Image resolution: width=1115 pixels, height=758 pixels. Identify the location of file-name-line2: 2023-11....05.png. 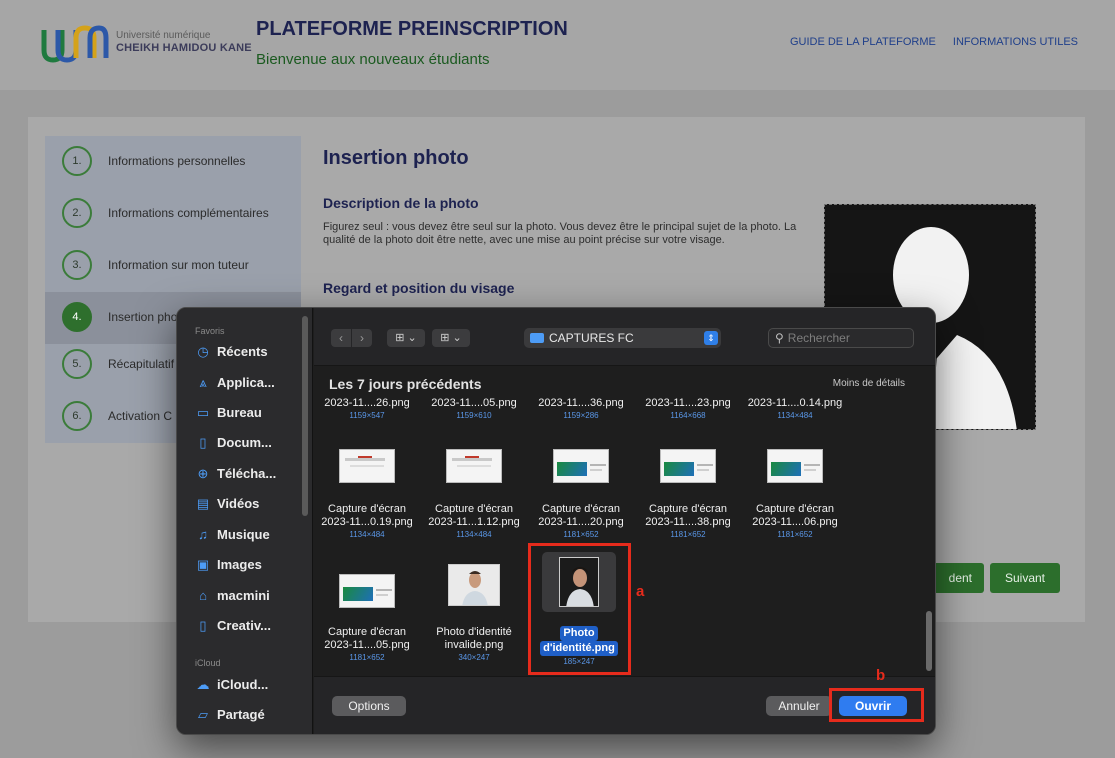
(367, 645).